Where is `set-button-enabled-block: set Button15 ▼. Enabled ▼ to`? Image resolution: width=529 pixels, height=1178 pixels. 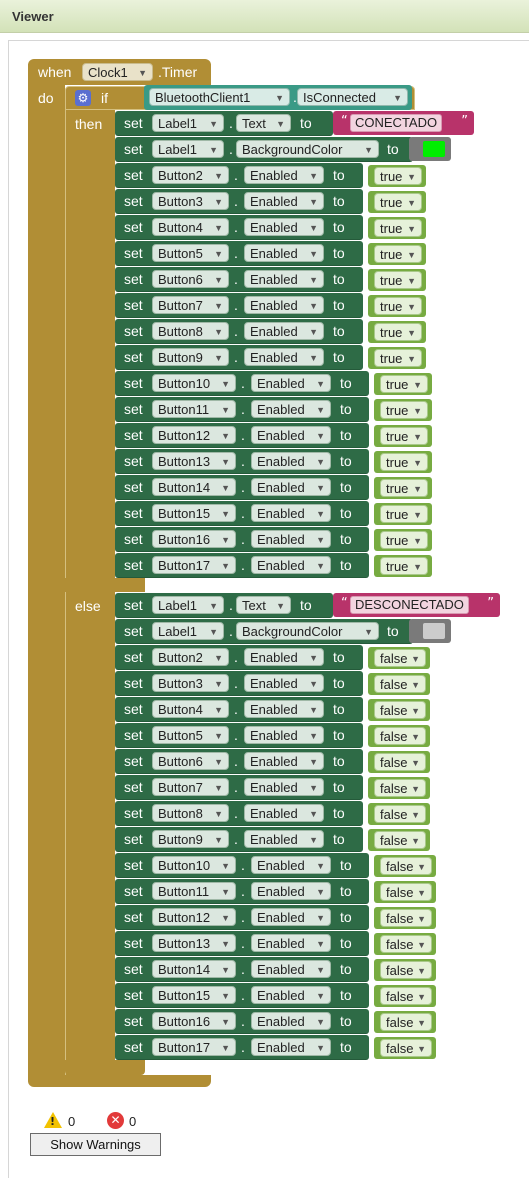
set-button-enabled-block: set Button15 ▼. Enabled ▼ to is located at coordinates (242, 995).